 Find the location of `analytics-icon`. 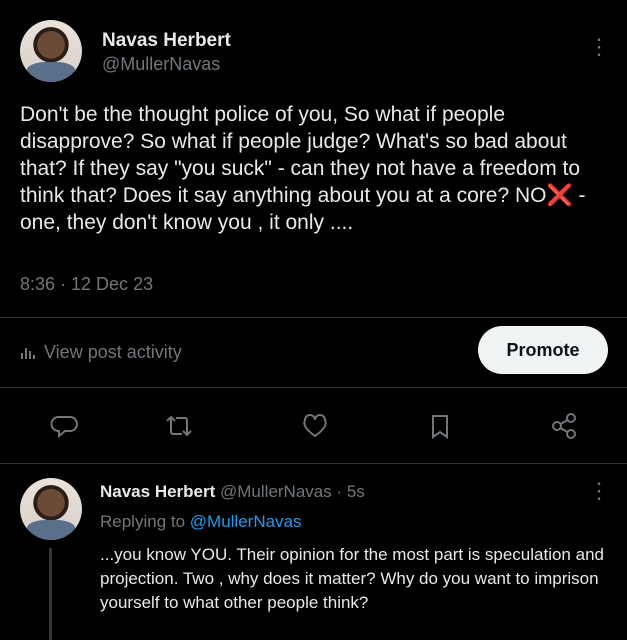

analytics-icon is located at coordinates (28, 353).